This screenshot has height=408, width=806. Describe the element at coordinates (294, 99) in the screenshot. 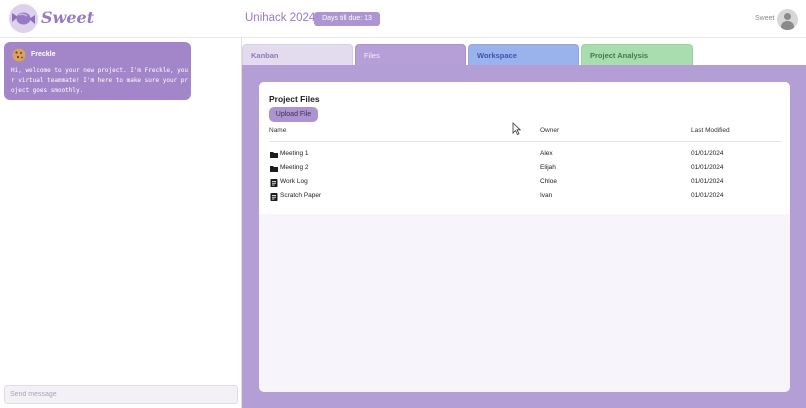

I see `project-files-title: Project Files` at that location.